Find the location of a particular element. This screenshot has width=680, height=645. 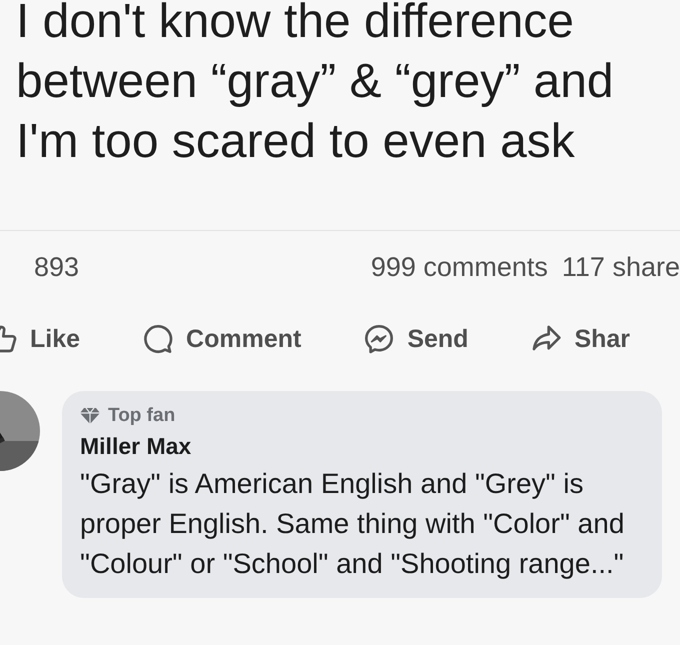

messenger-icon is located at coordinates (379, 339).